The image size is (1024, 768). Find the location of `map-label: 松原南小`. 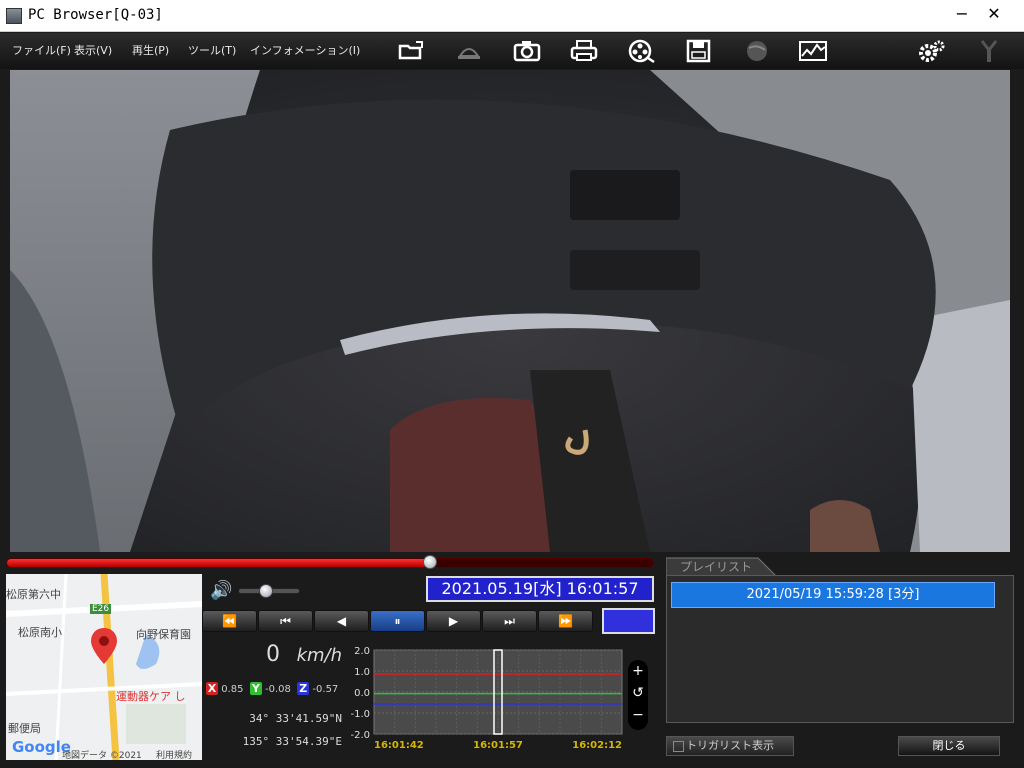

map-label: 松原南小 is located at coordinates (40, 632).